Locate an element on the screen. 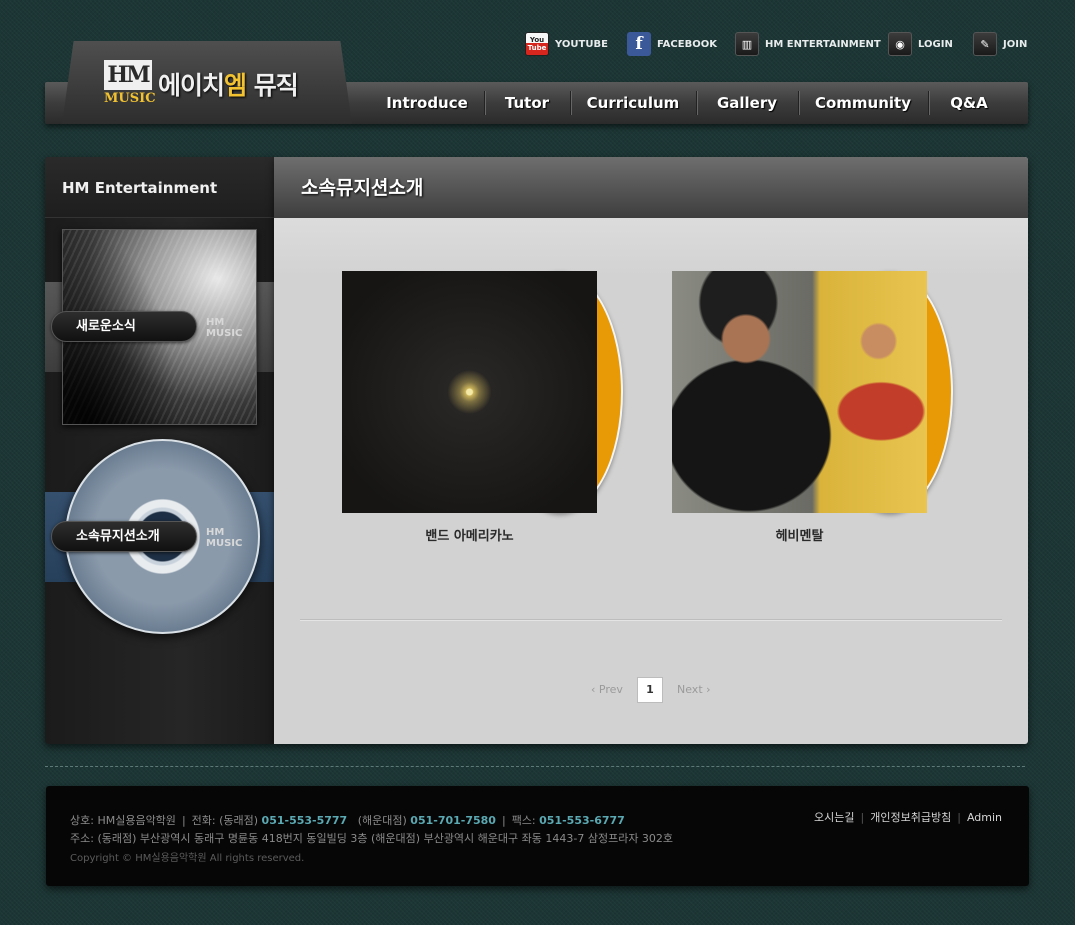 The height and width of the screenshot is (925, 1075). login-icon: ◉ is located at coordinates (900, 44).